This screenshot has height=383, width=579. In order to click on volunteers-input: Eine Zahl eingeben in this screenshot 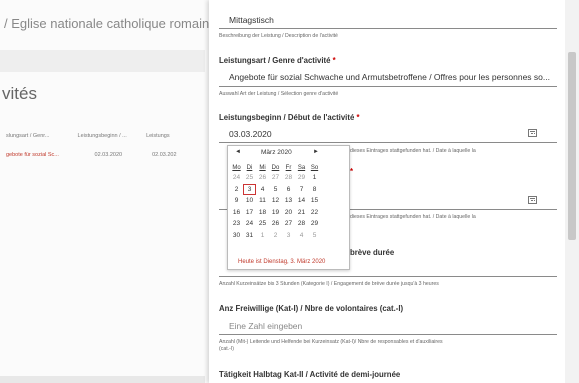, I will do `click(265, 326)`.